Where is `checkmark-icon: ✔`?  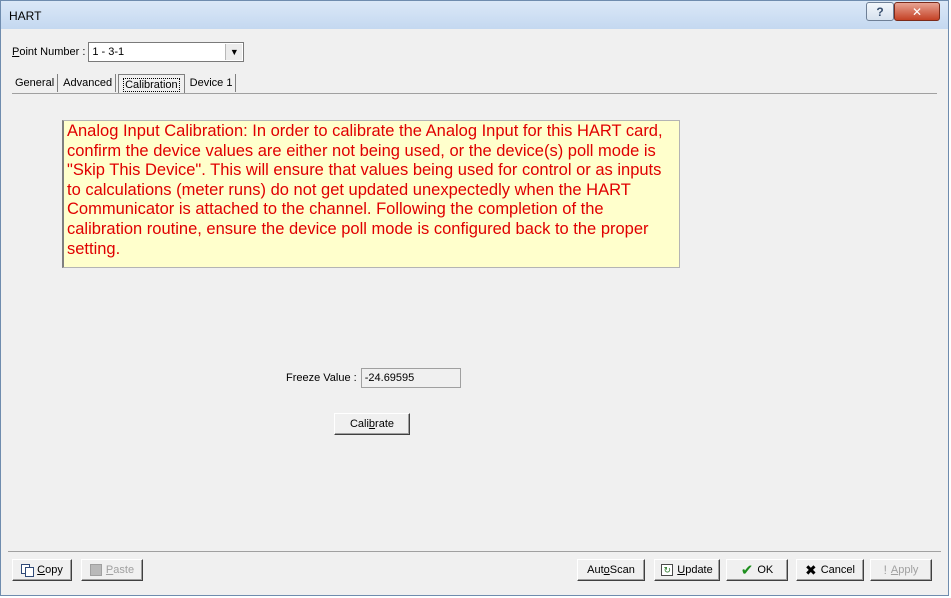 checkmark-icon: ✔ is located at coordinates (747, 570).